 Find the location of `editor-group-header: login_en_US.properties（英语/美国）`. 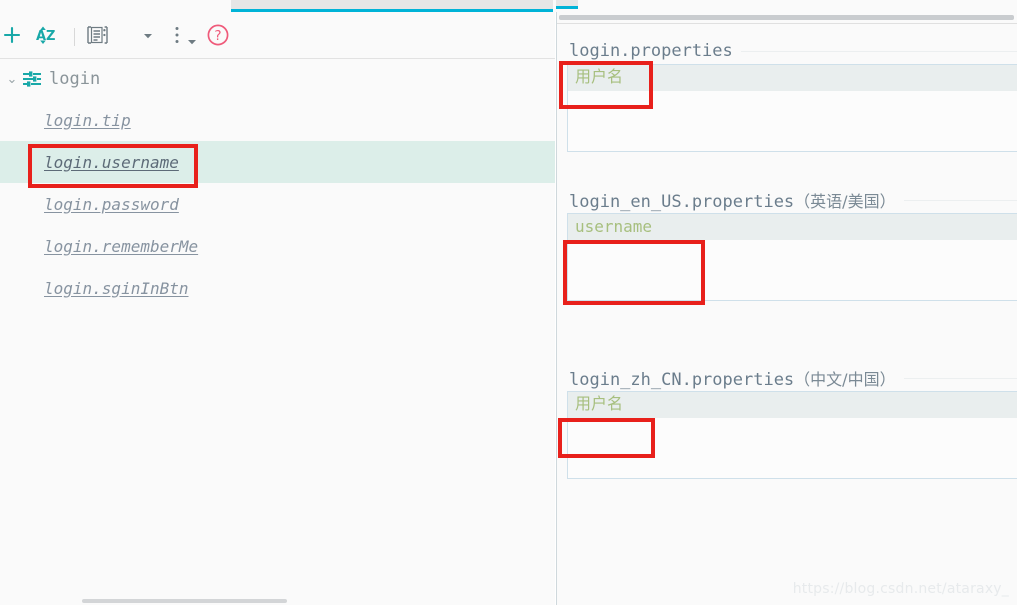

editor-group-header: login_en_US.properties（英语/美国） is located at coordinates (787, 200).